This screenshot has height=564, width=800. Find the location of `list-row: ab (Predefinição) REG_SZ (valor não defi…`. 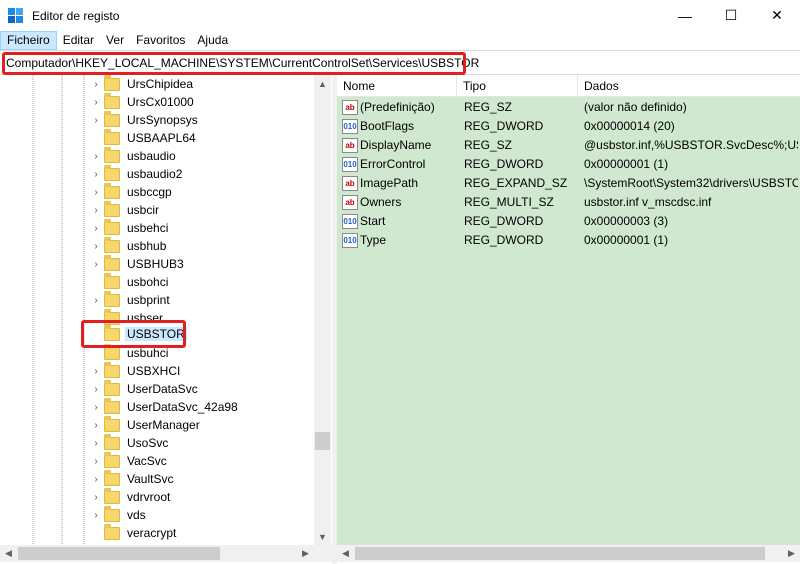

list-row: ab (Predefinição) REG_SZ (valor não defi… is located at coordinates (568, 107).